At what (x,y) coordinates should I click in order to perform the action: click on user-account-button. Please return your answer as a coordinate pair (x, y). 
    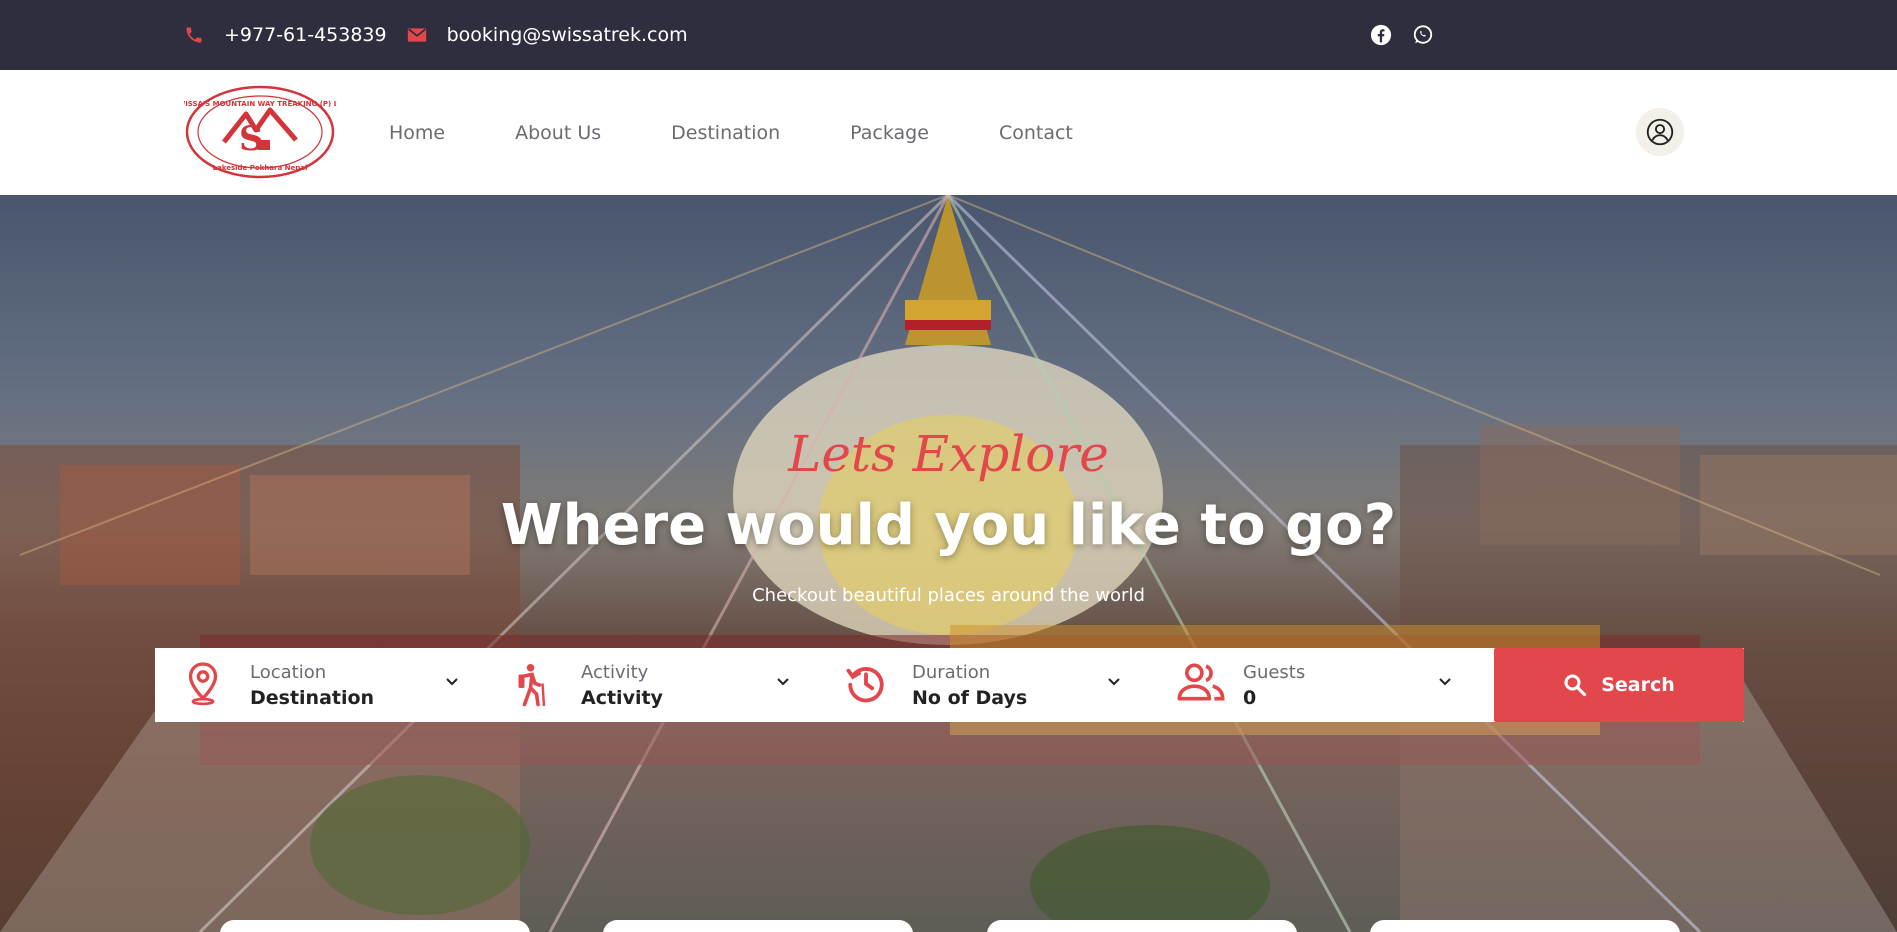
    Looking at the image, I should click on (1660, 132).